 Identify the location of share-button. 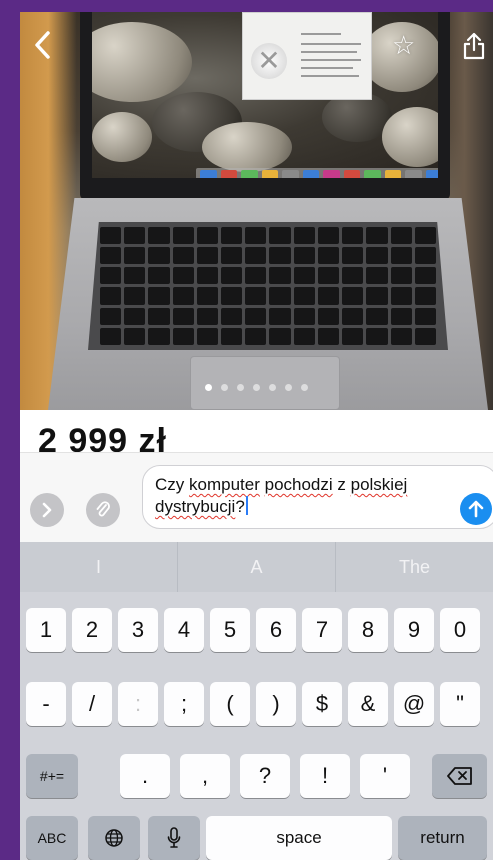
(474, 46).